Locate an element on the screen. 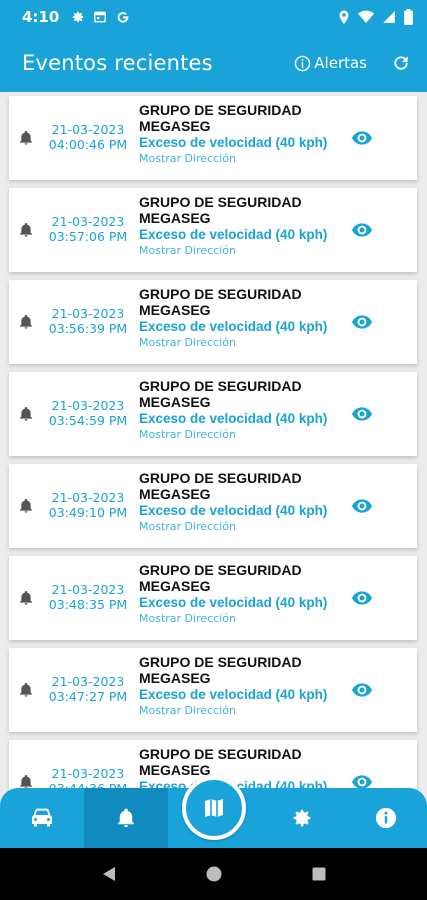 This screenshot has width=427, height=900. event-datetime: 21-03-2023 03:49:10 PM is located at coordinates (88, 505).